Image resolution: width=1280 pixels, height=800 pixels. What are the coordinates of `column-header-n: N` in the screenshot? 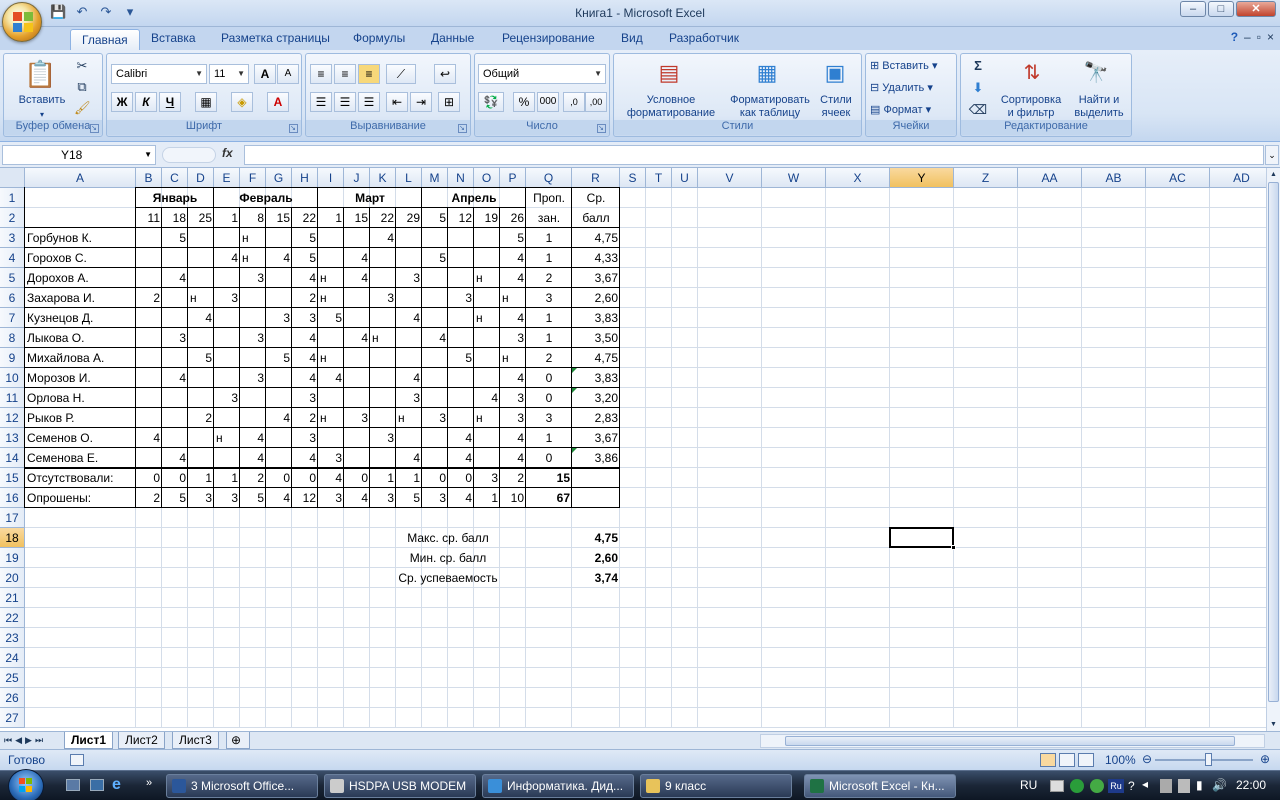 It's located at (461, 178).